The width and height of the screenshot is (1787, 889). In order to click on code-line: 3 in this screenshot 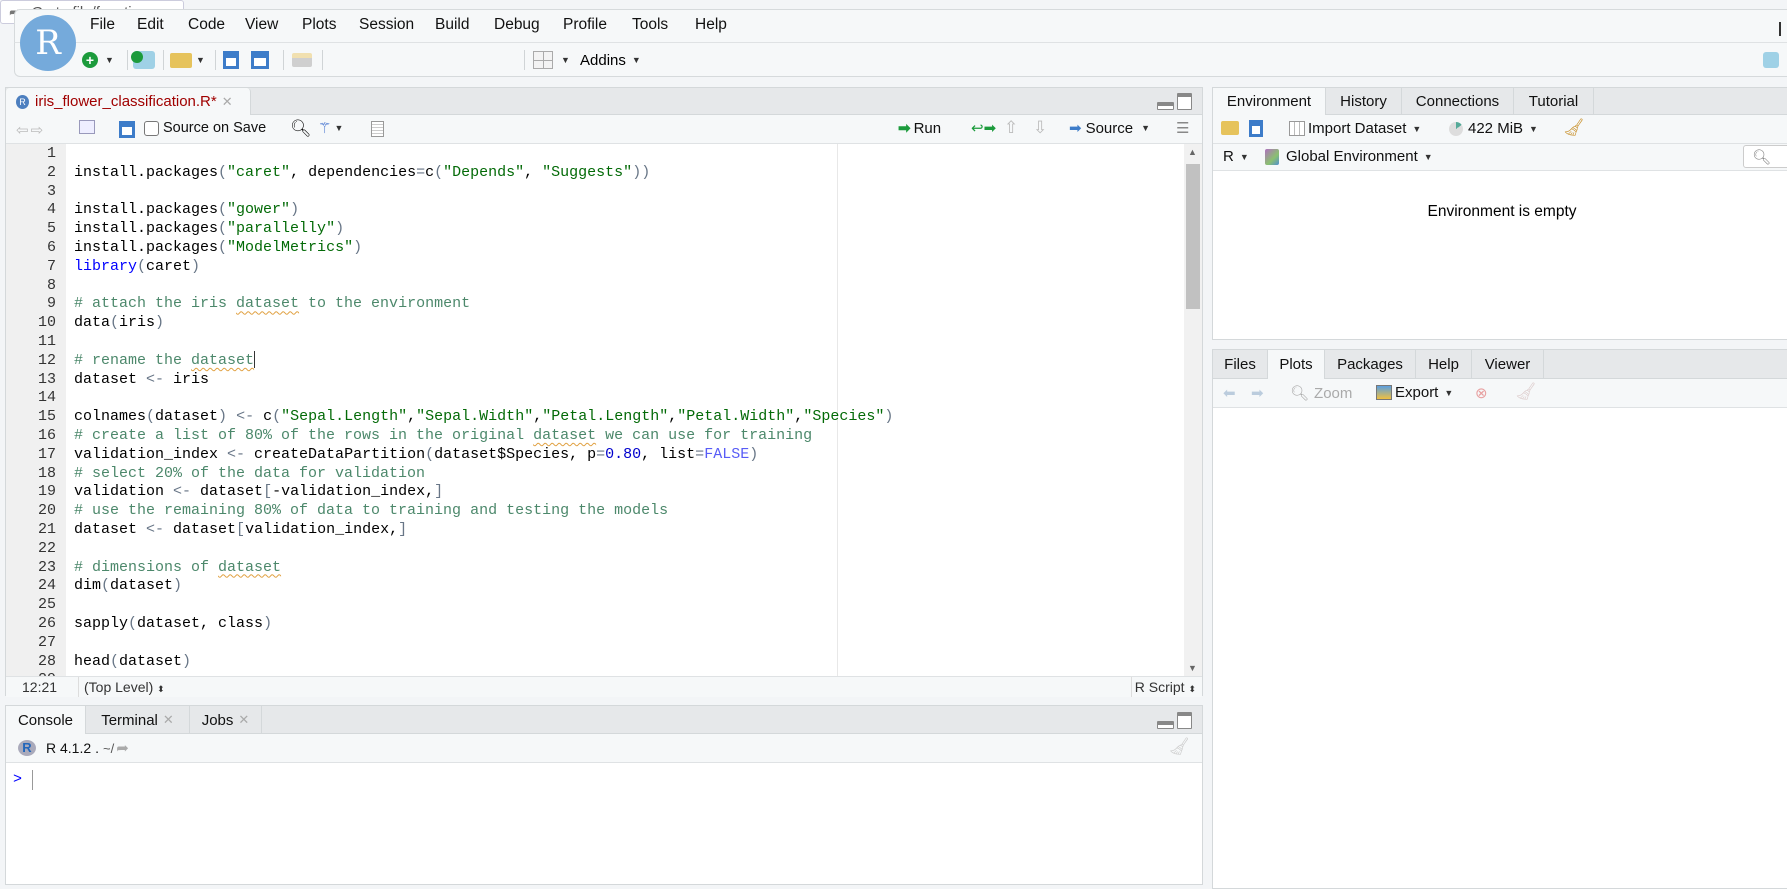, I will do `click(595, 191)`.